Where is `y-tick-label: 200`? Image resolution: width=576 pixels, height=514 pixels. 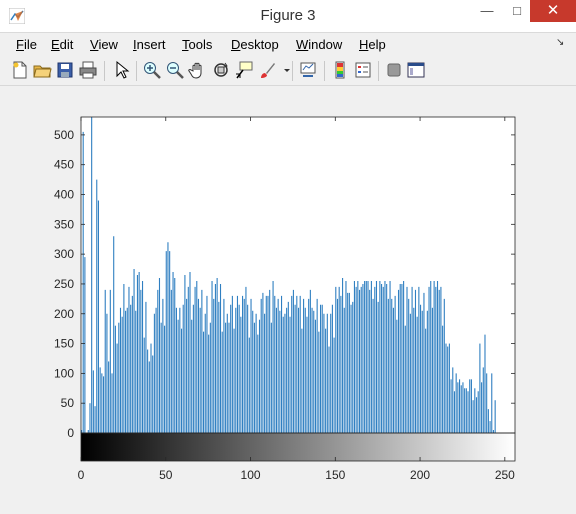 y-tick-label: 200 is located at coordinates (64, 314).